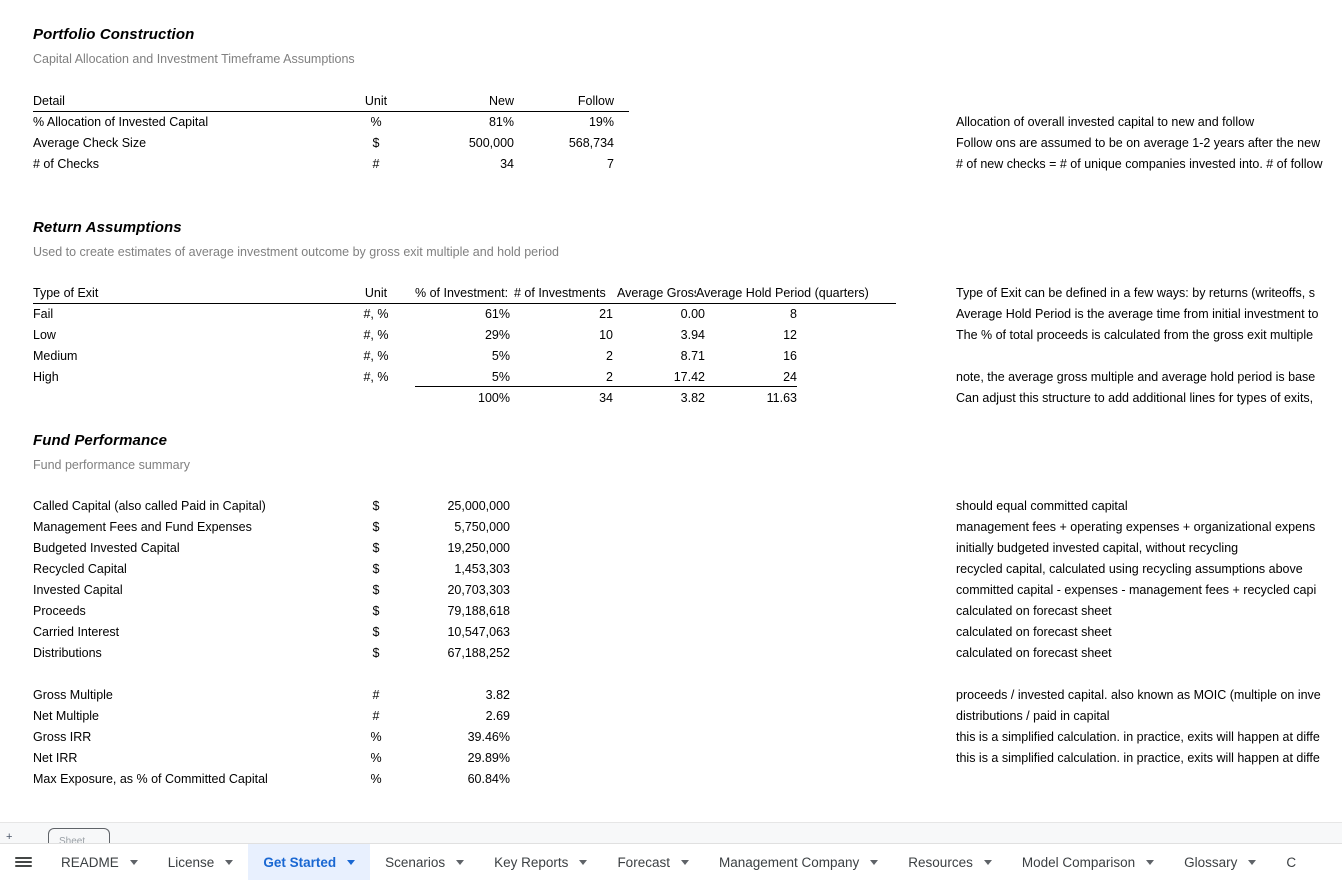 Image resolution: width=1342 pixels, height=880 pixels. Describe the element at coordinates (1042, 506) in the screenshot. I see `row-note: should equal committed capital` at that location.